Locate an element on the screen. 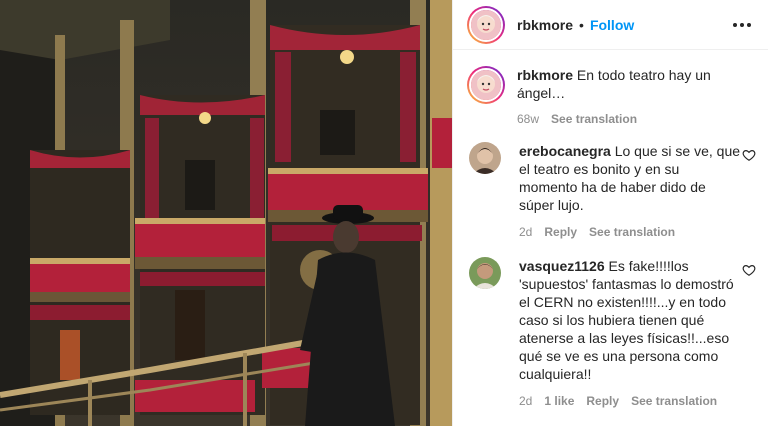 The image size is (768, 426). author-avatar is located at coordinates (486, 24).